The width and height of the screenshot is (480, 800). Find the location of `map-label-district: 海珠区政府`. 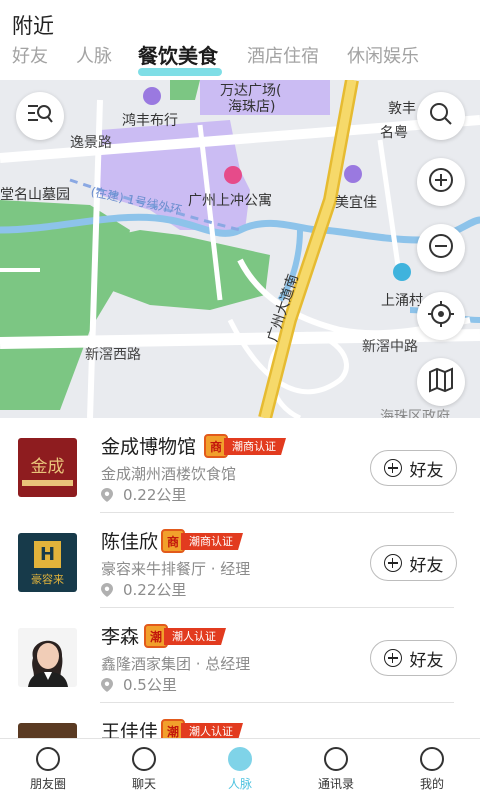

map-label-district: 海珠区政府 is located at coordinates (415, 413).